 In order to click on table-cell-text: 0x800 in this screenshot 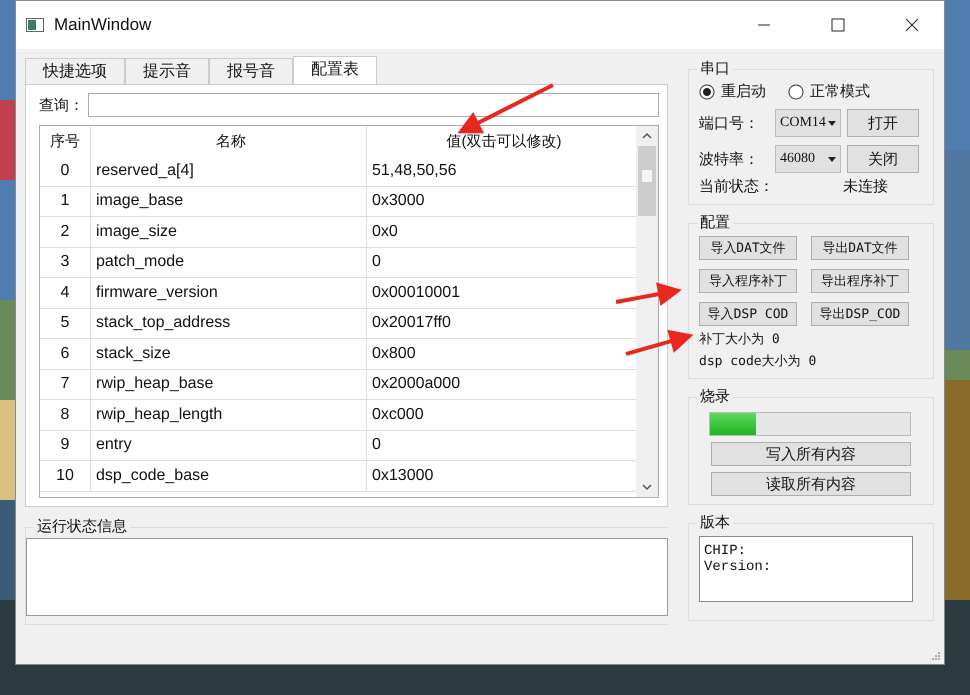, I will do `click(394, 354)`.